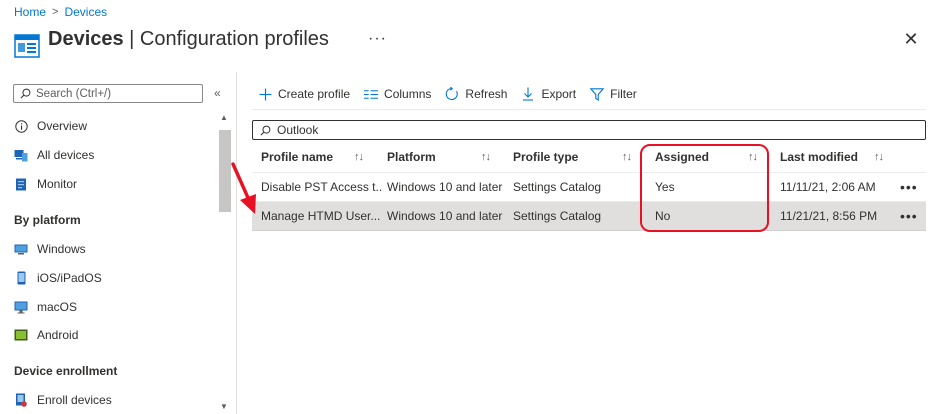 Image resolution: width=933 pixels, height=414 pixels. What do you see at coordinates (116, 93) in the screenshot?
I see `sidebar-search-input` at bounding box center [116, 93].